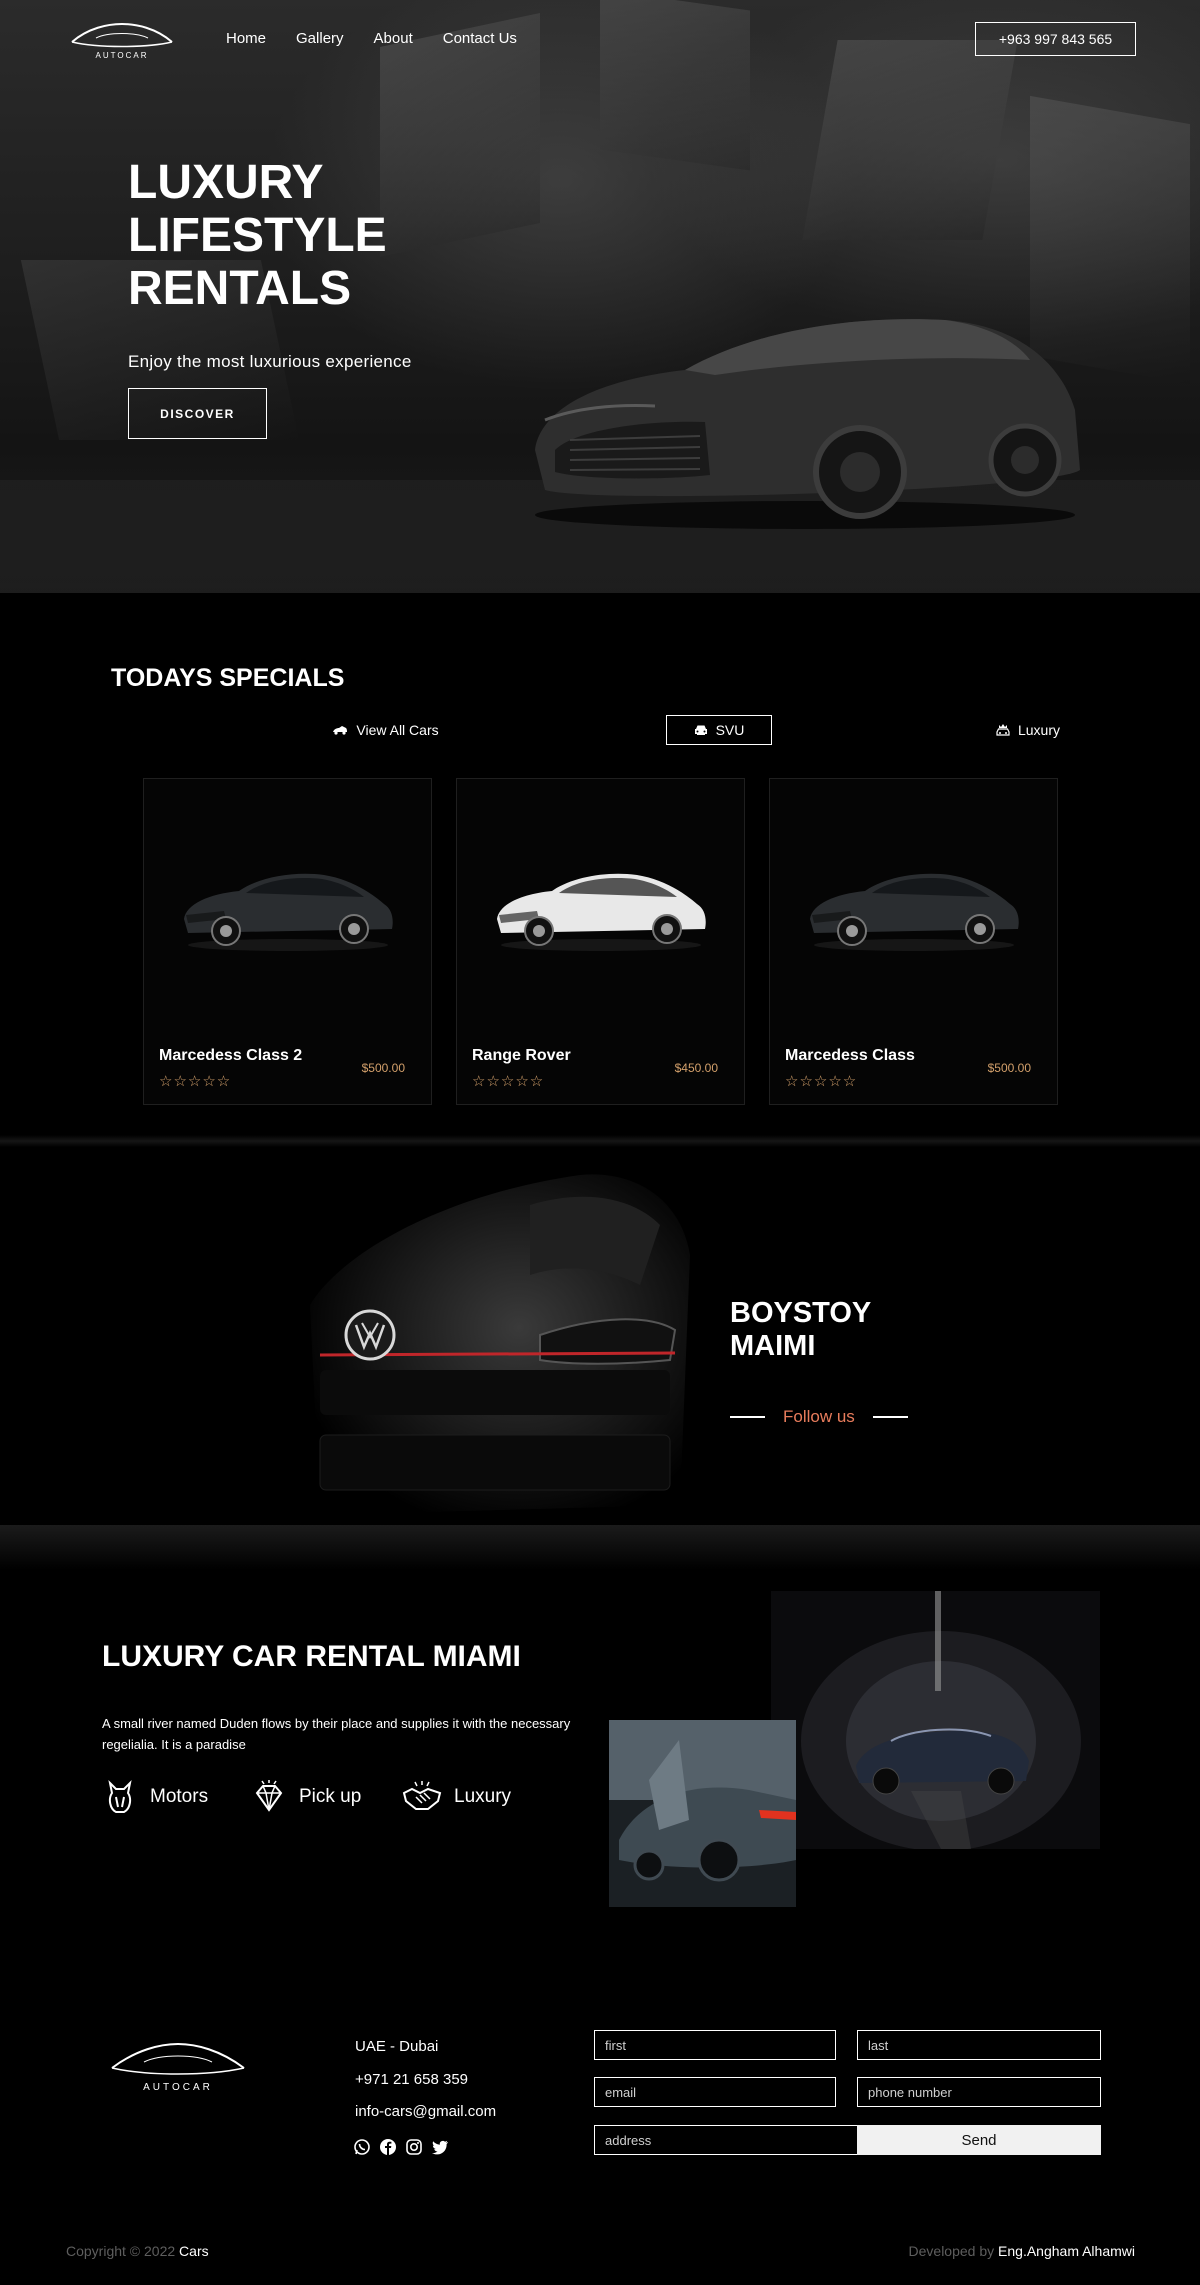 The width and height of the screenshot is (1200, 2285). I want to click on feature-motors: Motors, so click(155, 1797).